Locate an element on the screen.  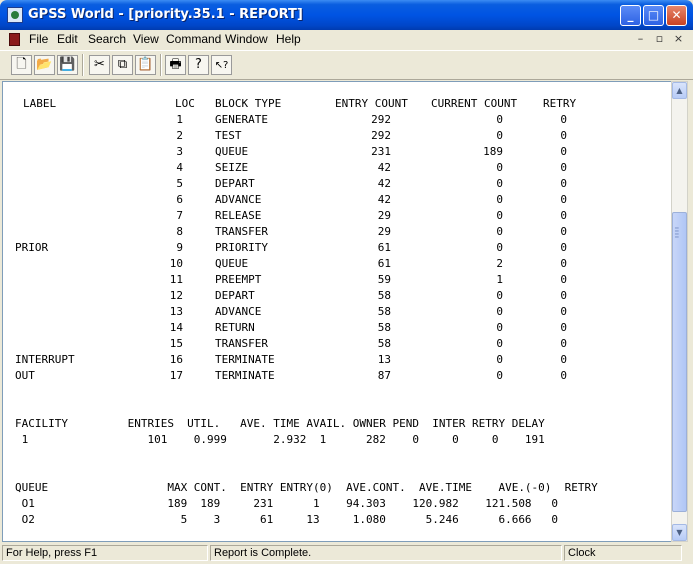
menu-window: Window is located at coordinates (246, 39).